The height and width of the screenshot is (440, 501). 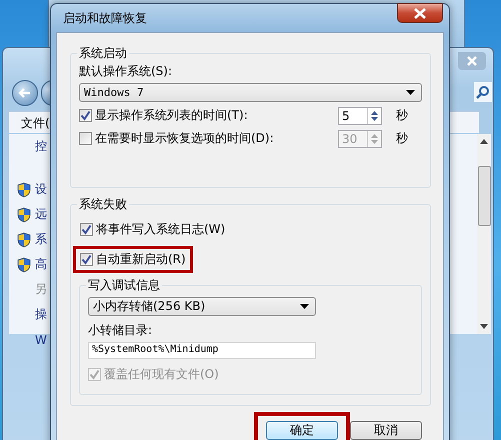 I want to click on checkbox-label: 自动重新启动(R), so click(x=141, y=259).